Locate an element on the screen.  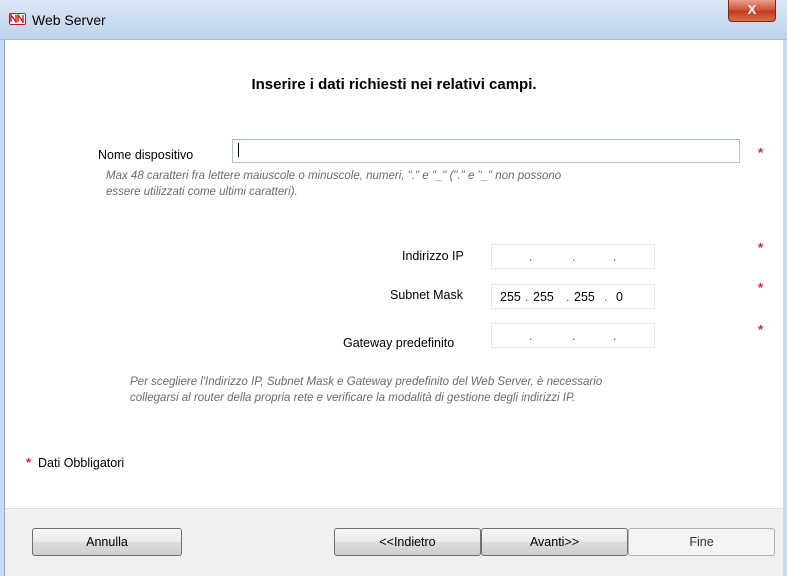
required-legend-text: Dati Obbligatori is located at coordinates (81, 463).